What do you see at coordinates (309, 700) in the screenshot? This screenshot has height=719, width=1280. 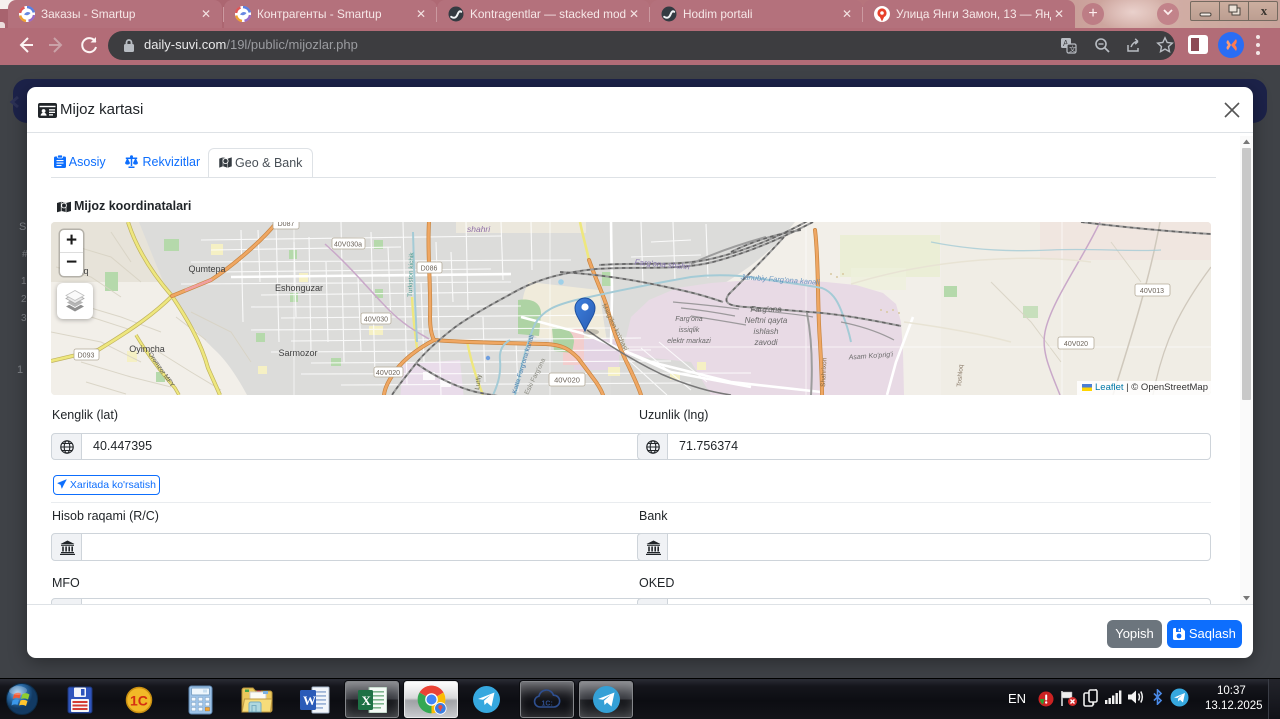 I see `svg-text: W` at bounding box center [309, 700].